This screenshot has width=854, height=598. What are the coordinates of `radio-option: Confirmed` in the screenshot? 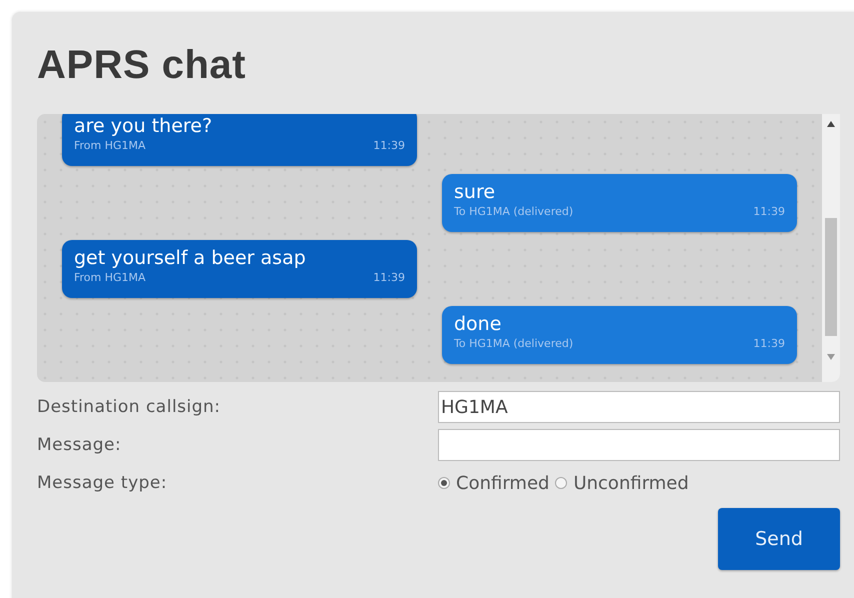 It's located at (494, 483).